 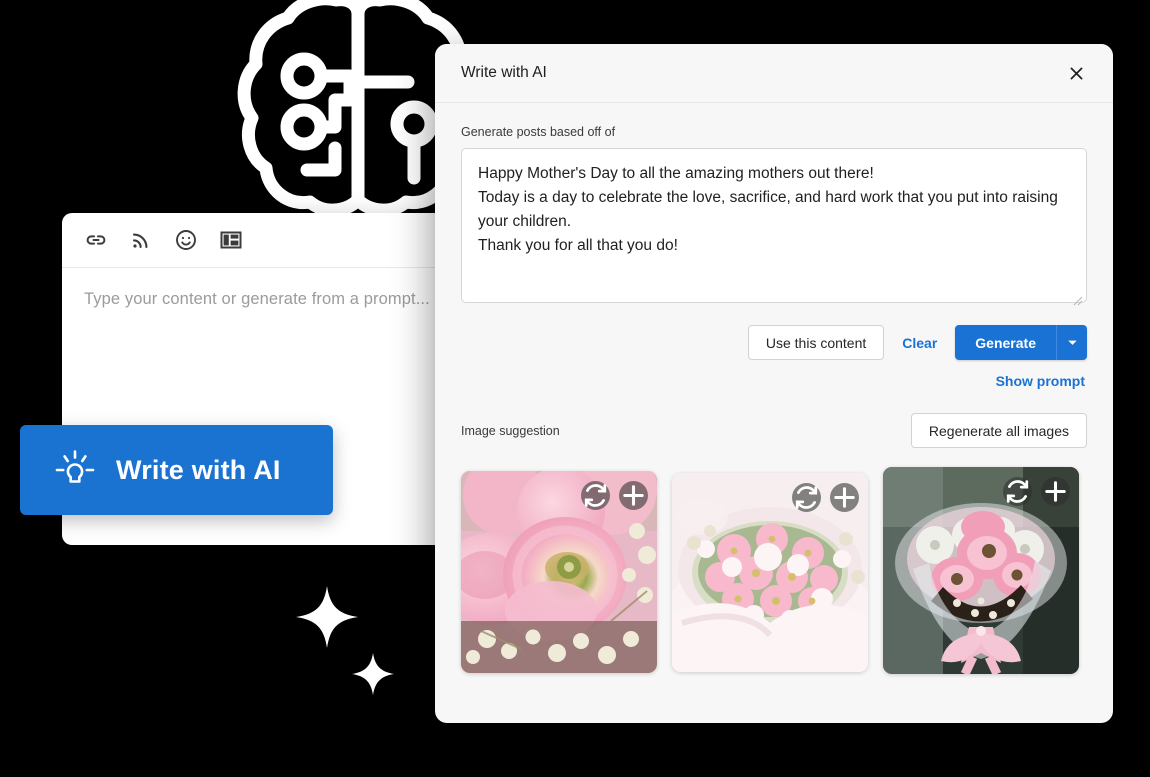 What do you see at coordinates (75, 470) in the screenshot?
I see `lightbulb-idea-icon` at bounding box center [75, 470].